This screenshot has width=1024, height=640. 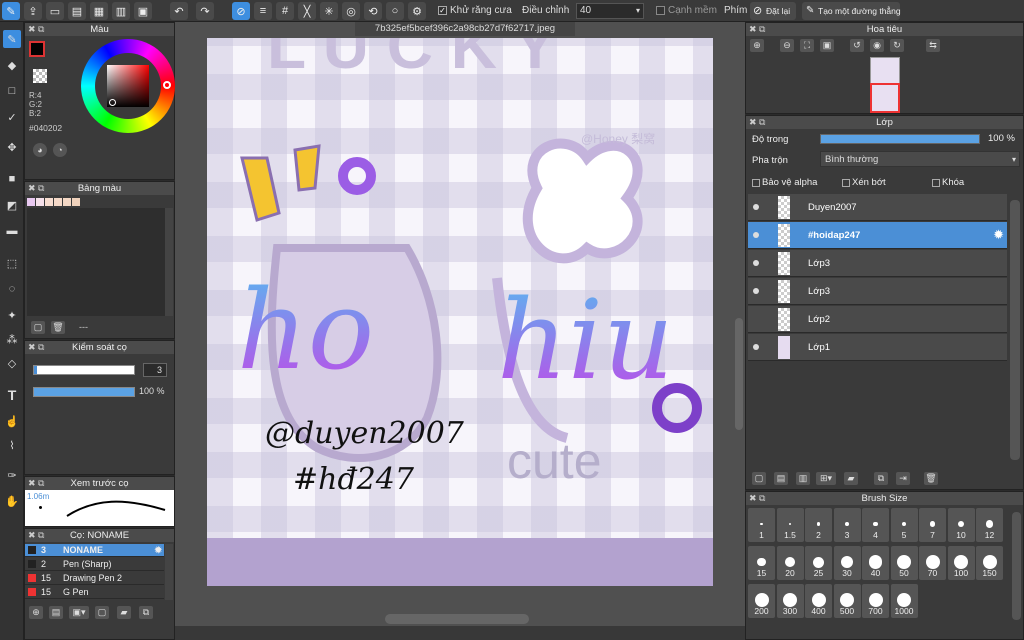 I want to click on brush-group-icon: ▤, so click(x=56, y=612).